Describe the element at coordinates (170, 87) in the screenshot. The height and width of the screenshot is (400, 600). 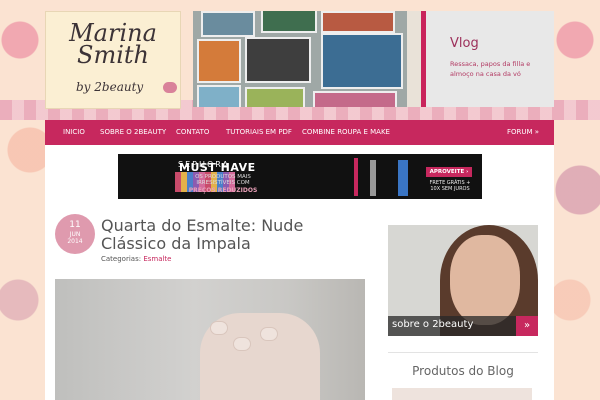
I see `logo-badge-icon` at that location.